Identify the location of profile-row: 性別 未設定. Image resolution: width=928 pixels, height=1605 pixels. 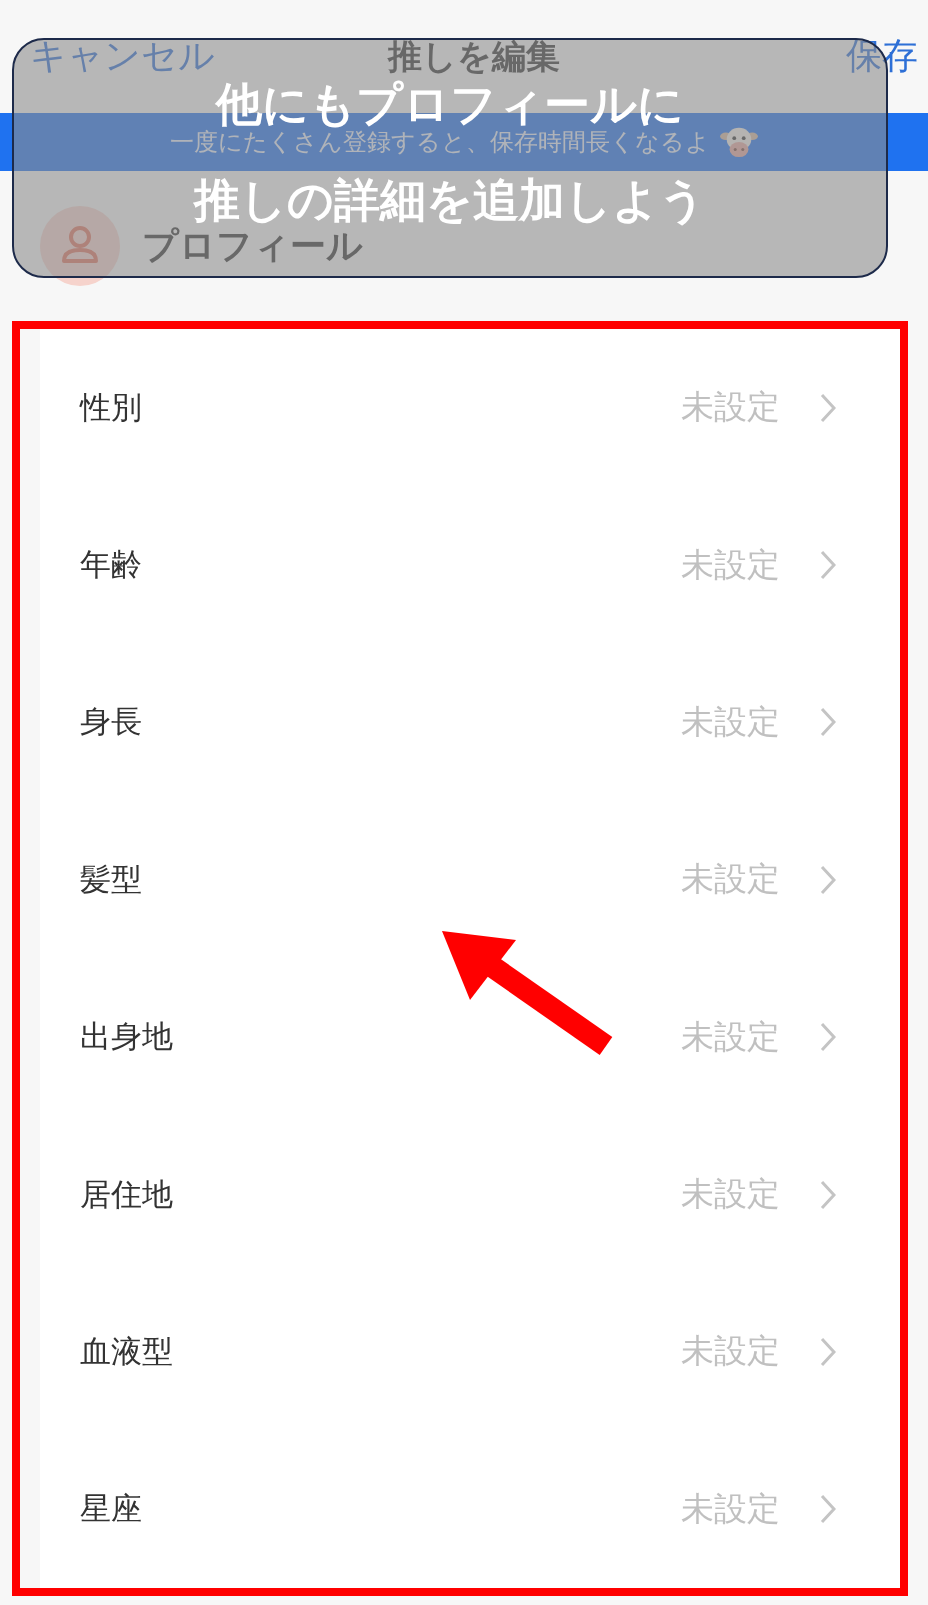
(470, 408).